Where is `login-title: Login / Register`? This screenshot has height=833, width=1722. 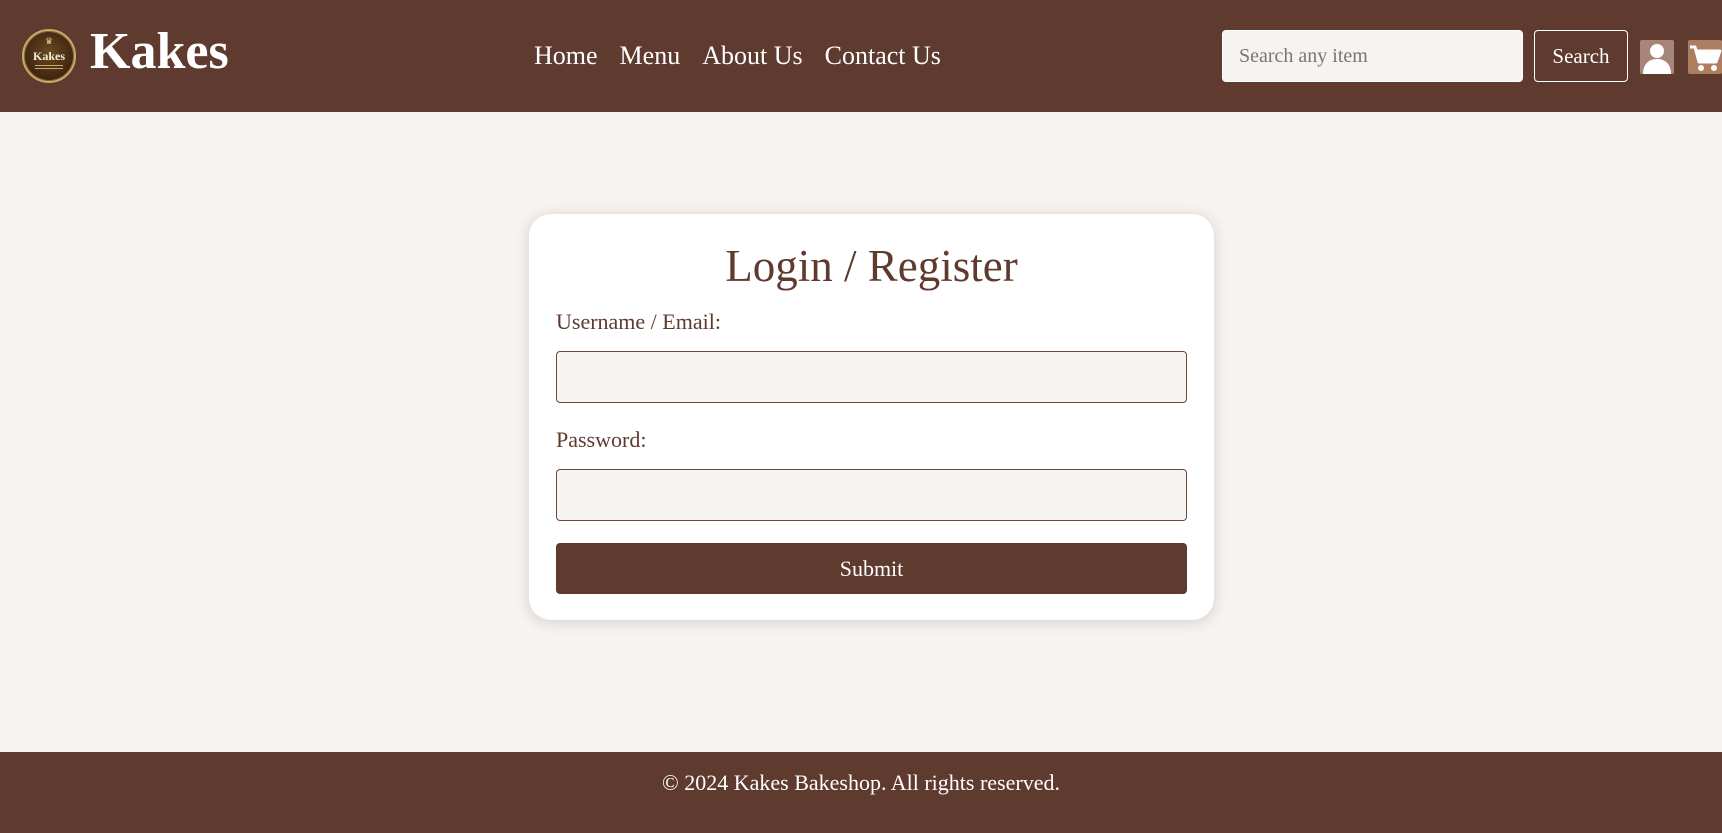
login-title: Login / Register is located at coordinates (871, 266).